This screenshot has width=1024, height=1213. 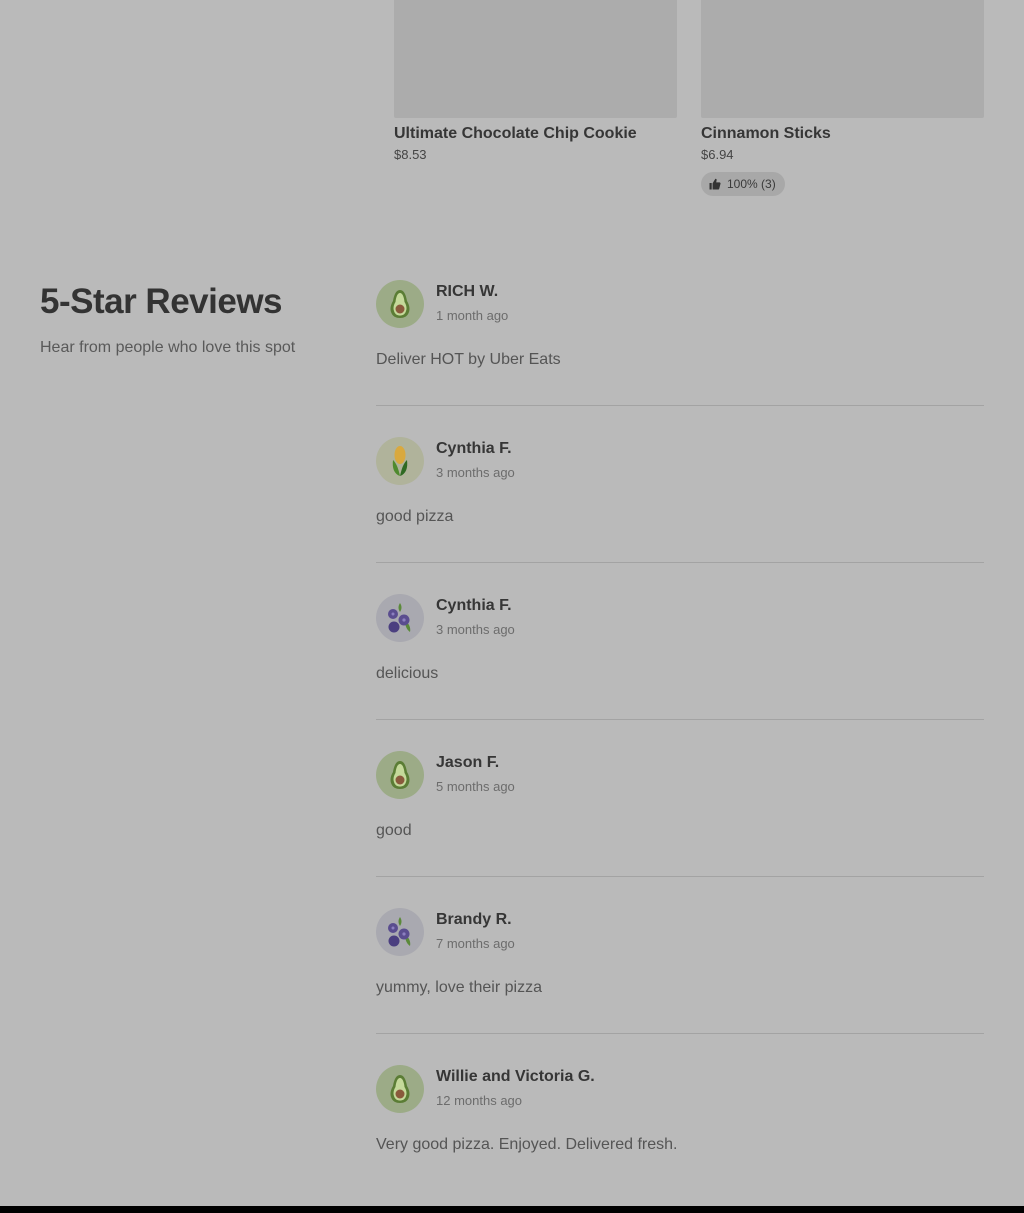 I want to click on product-price: $8.53, so click(x=410, y=154).